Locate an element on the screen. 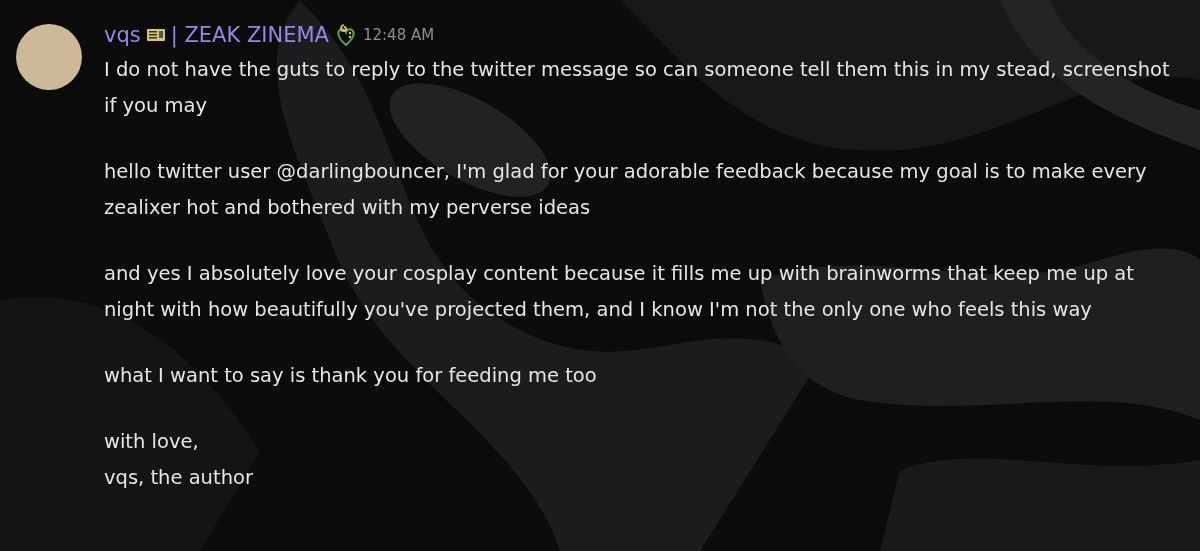 This screenshot has height=551, width=1200. timestamp: 12:48 AM is located at coordinates (398, 35).